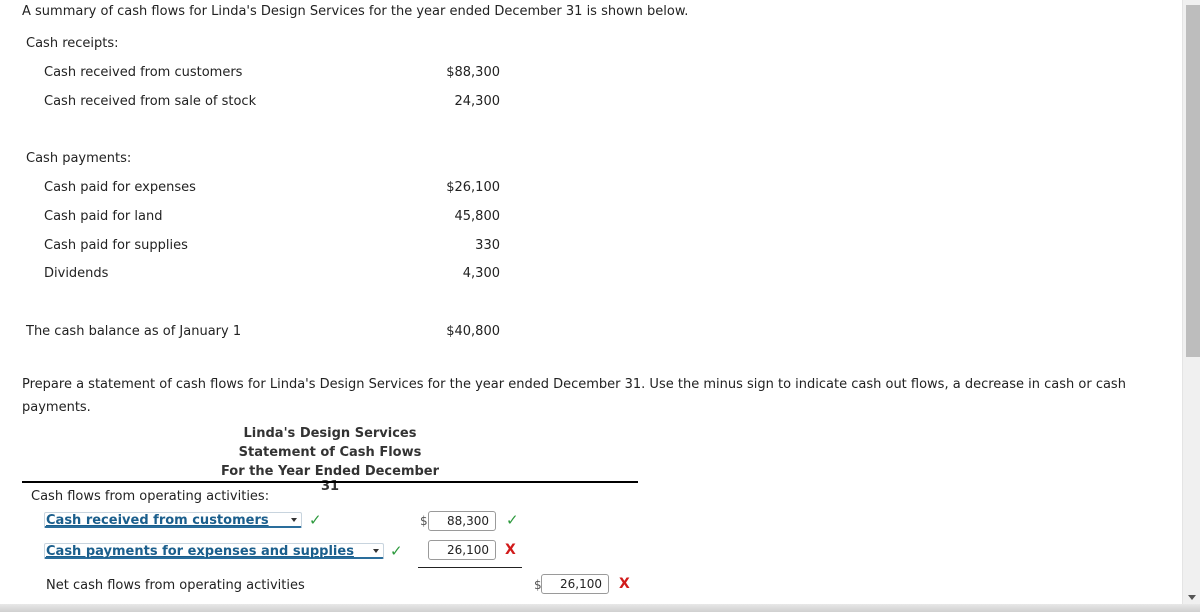 This screenshot has height=612, width=1200. I want to click on bottom-edge, so click(600, 608).